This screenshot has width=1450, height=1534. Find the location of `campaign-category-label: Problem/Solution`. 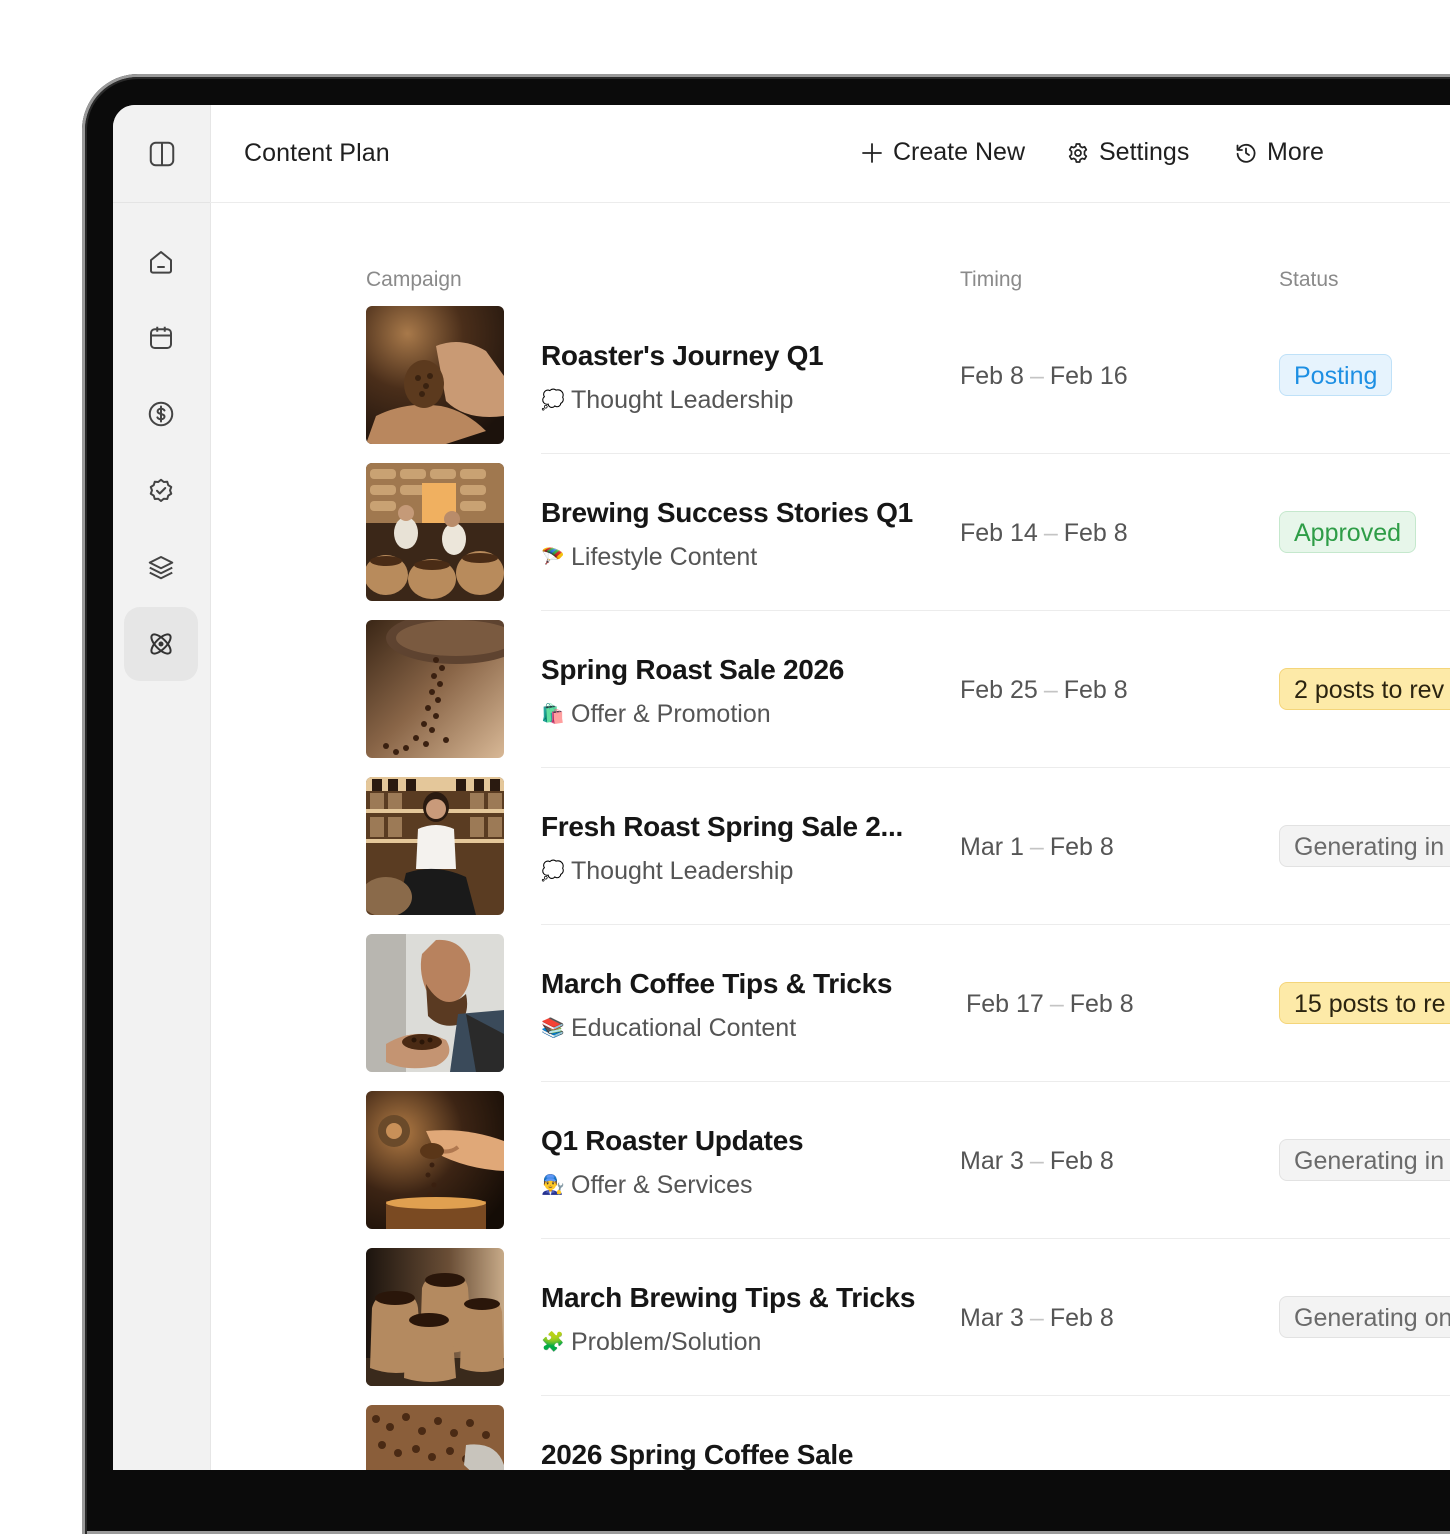

campaign-category-label: Problem/Solution is located at coordinates (666, 1342).